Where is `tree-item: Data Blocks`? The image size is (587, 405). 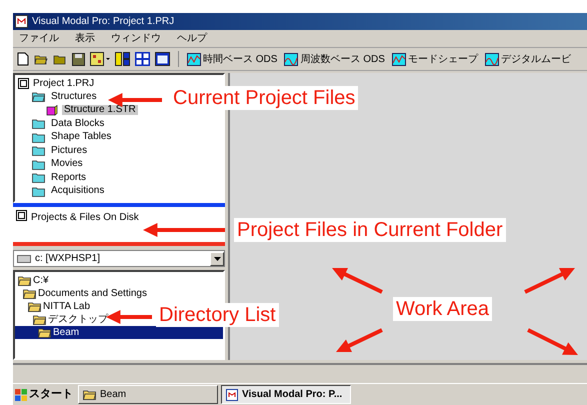 tree-item: Data Blocks is located at coordinates (77, 123).